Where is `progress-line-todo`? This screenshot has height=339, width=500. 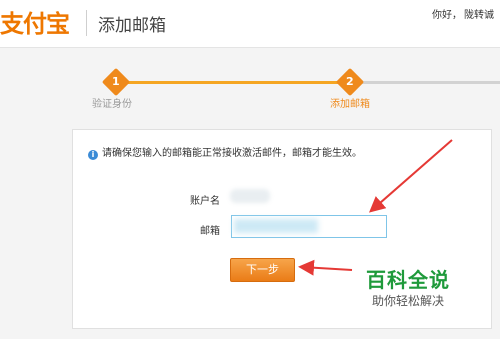 progress-line-todo is located at coordinates (425, 82).